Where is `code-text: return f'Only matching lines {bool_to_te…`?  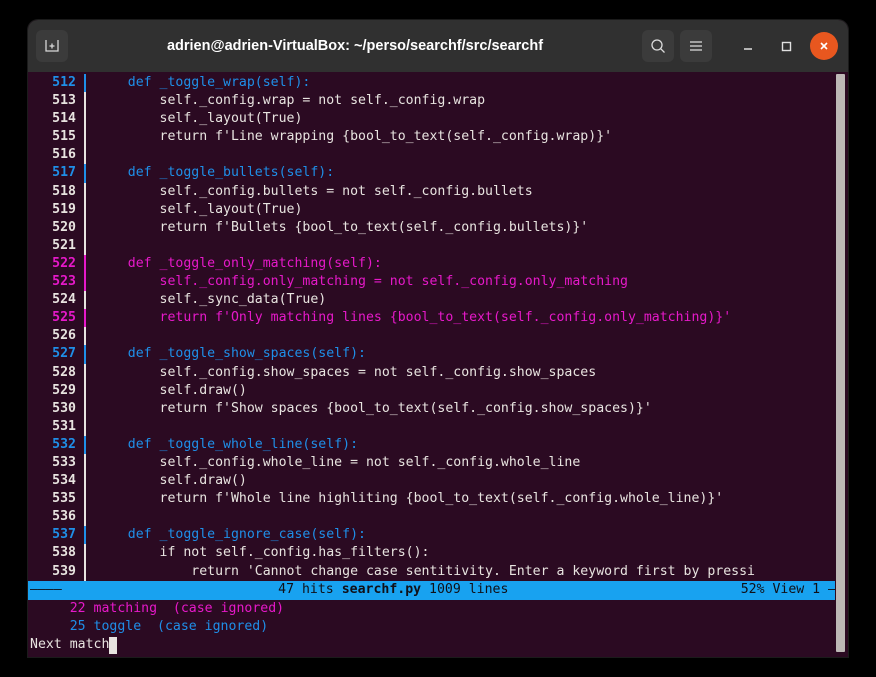 code-text: return f'Only matching lines {bool_to_te… is located at coordinates (414, 318).